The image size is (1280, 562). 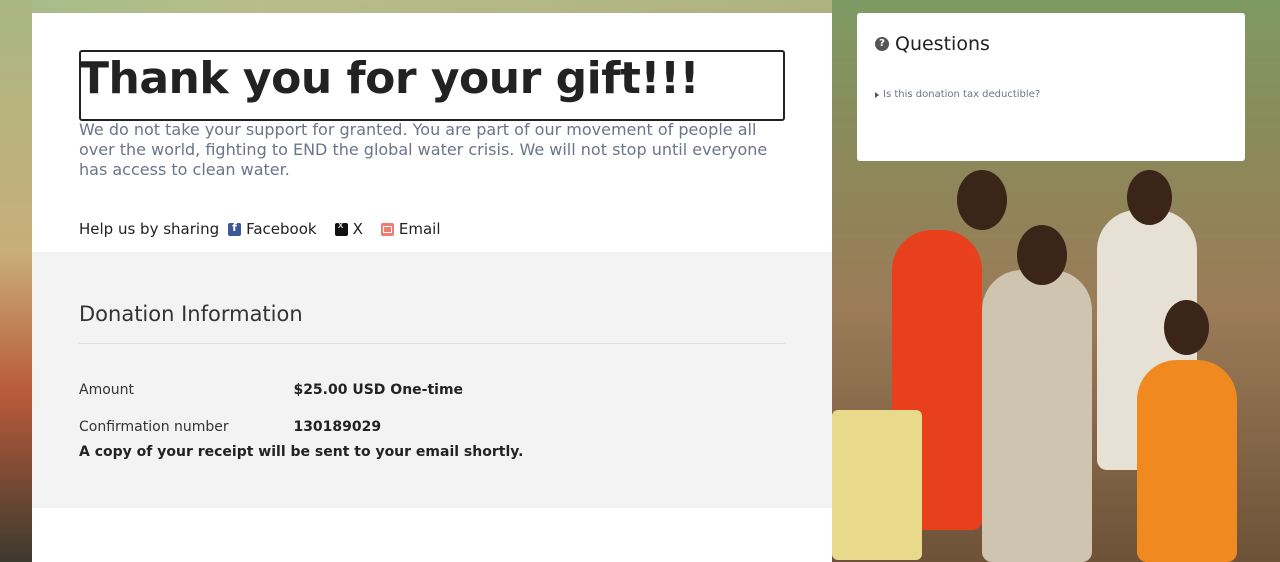 What do you see at coordinates (877, 94) in the screenshot?
I see `caret-right-icon` at bounding box center [877, 94].